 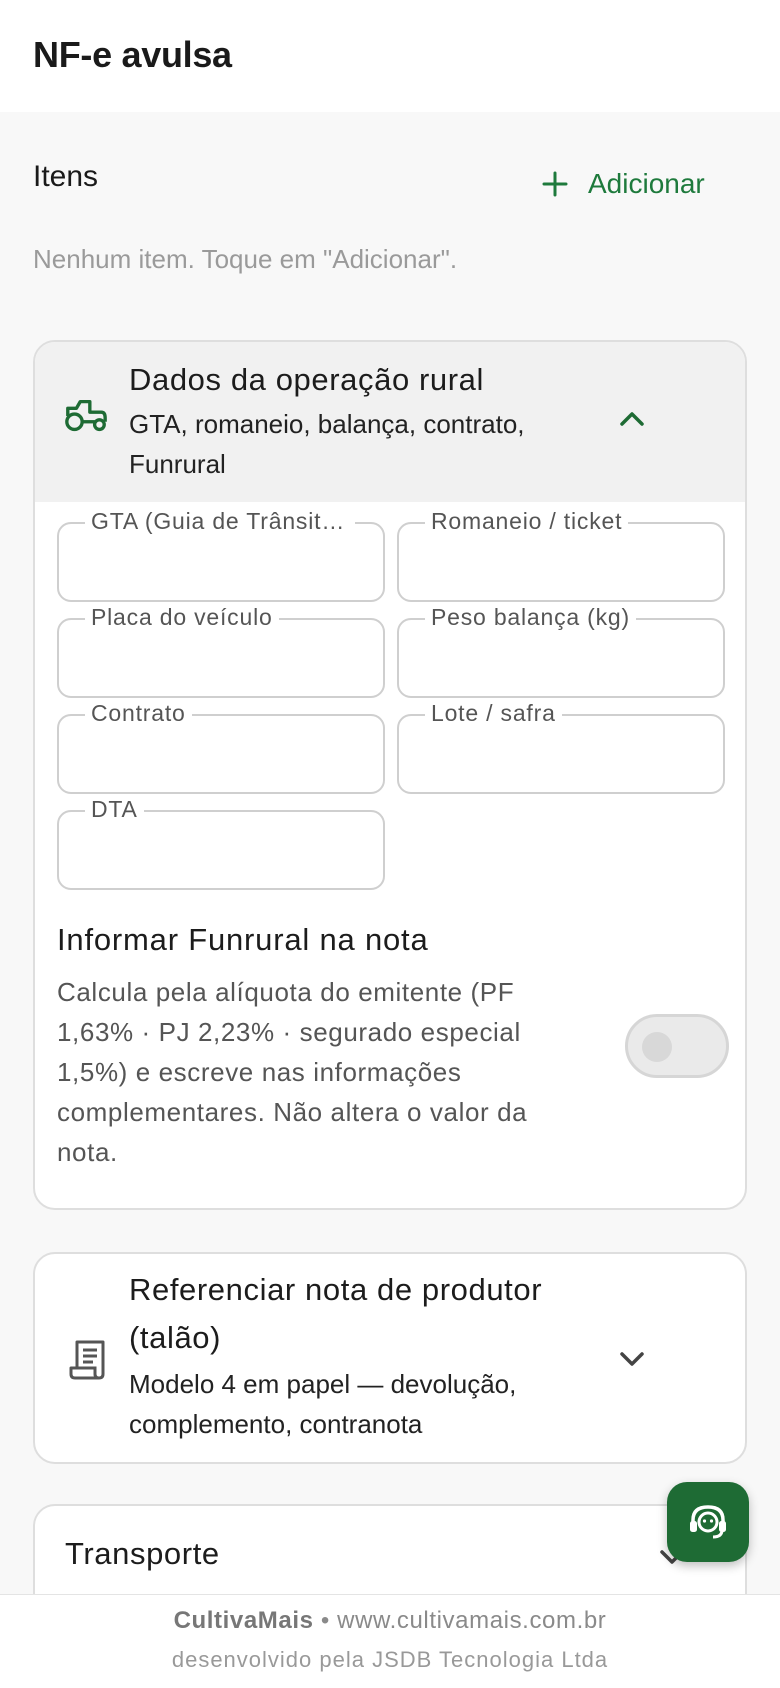 What do you see at coordinates (114, 809) in the screenshot?
I see `dta-field-label: DTA` at bounding box center [114, 809].